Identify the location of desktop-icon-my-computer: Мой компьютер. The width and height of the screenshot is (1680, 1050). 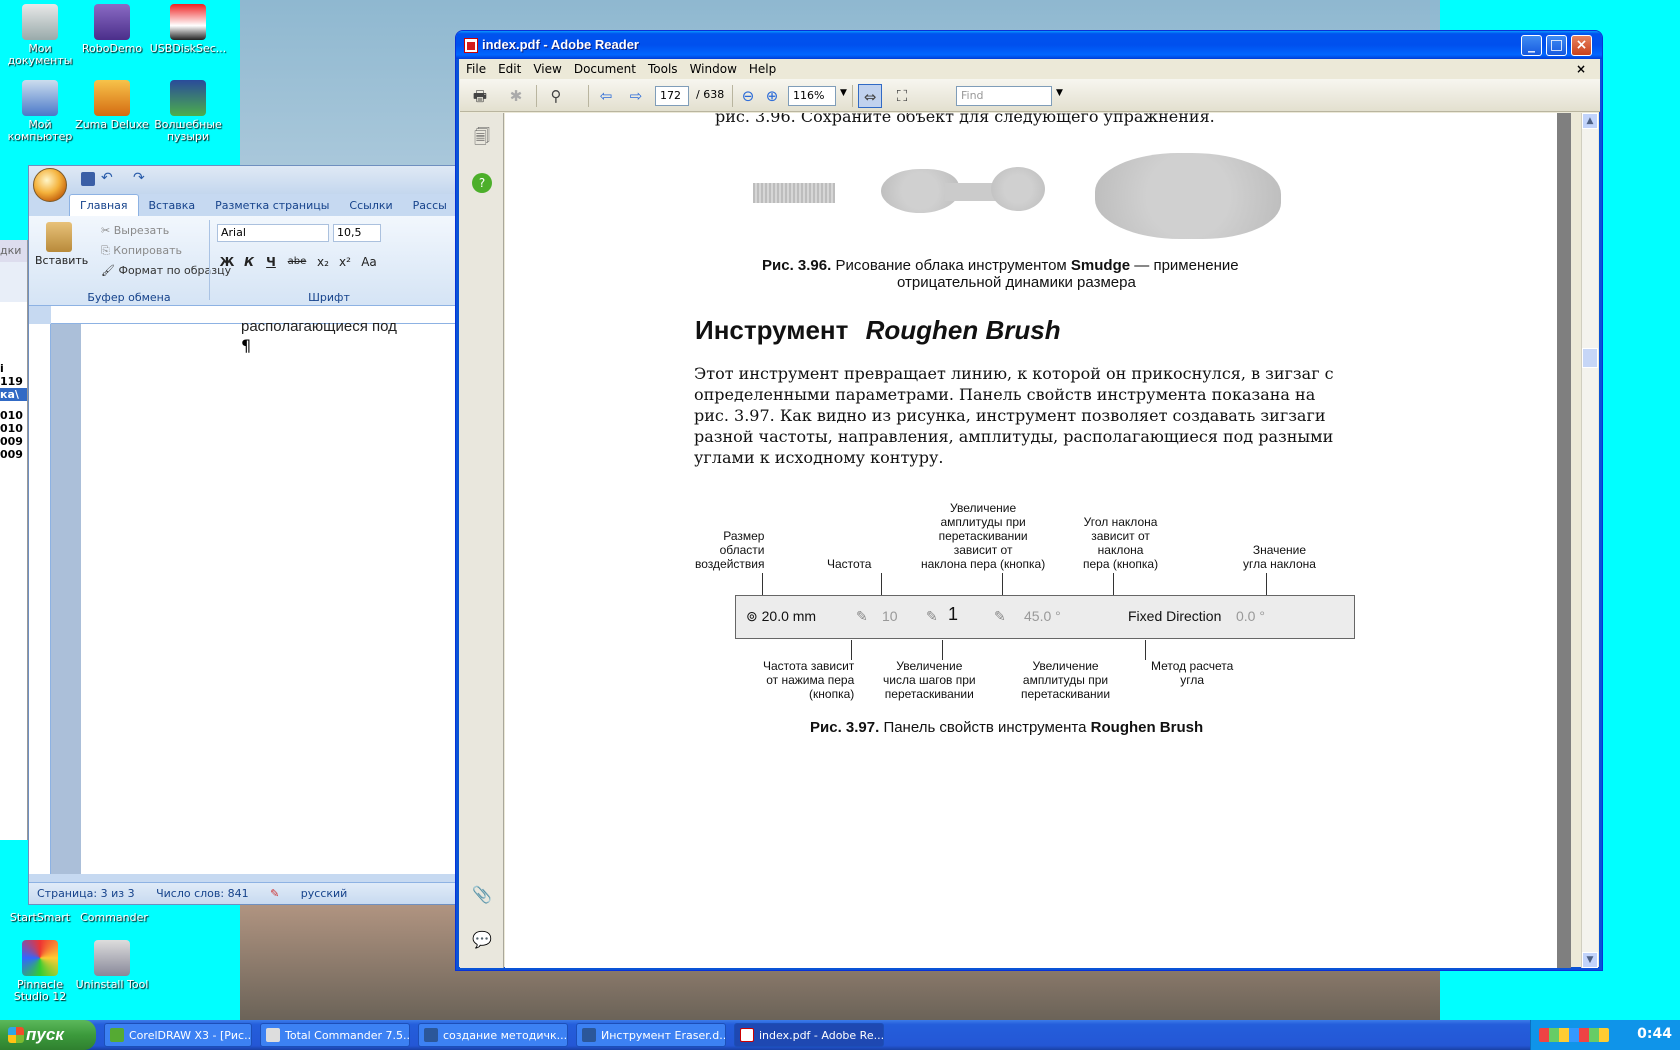
(40, 111).